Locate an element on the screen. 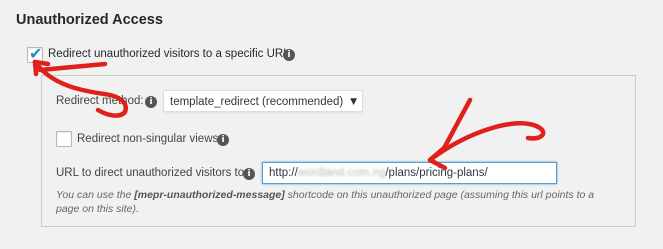 Image resolution: width=663 pixels, height=249 pixels. shortcode-text: [mepr-unauthorized-message] is located at coordinates (209, 195).